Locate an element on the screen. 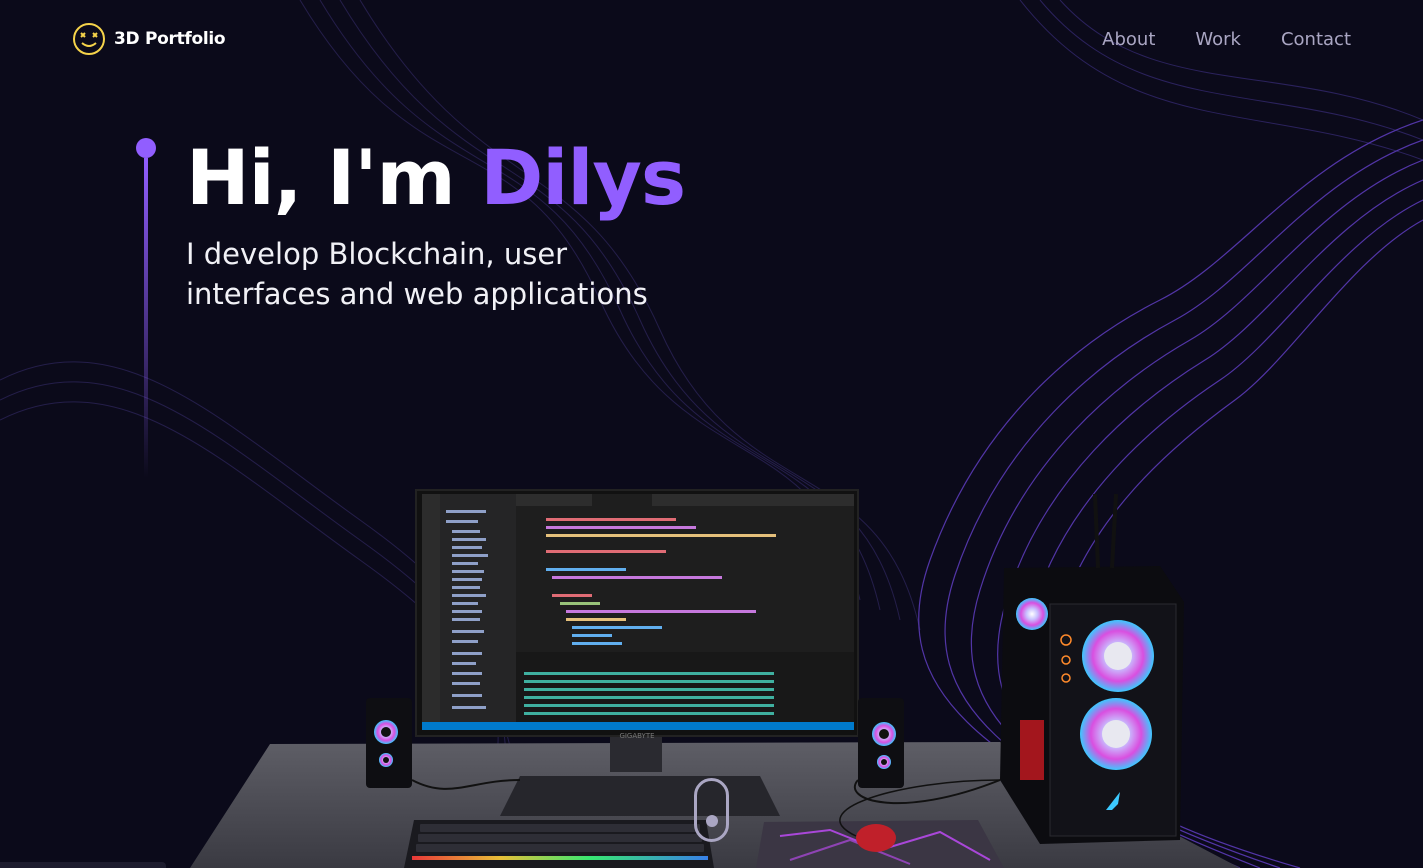 The image size is (1423, 868). scroll-indicator-dot is located at coordinates (711, 821).